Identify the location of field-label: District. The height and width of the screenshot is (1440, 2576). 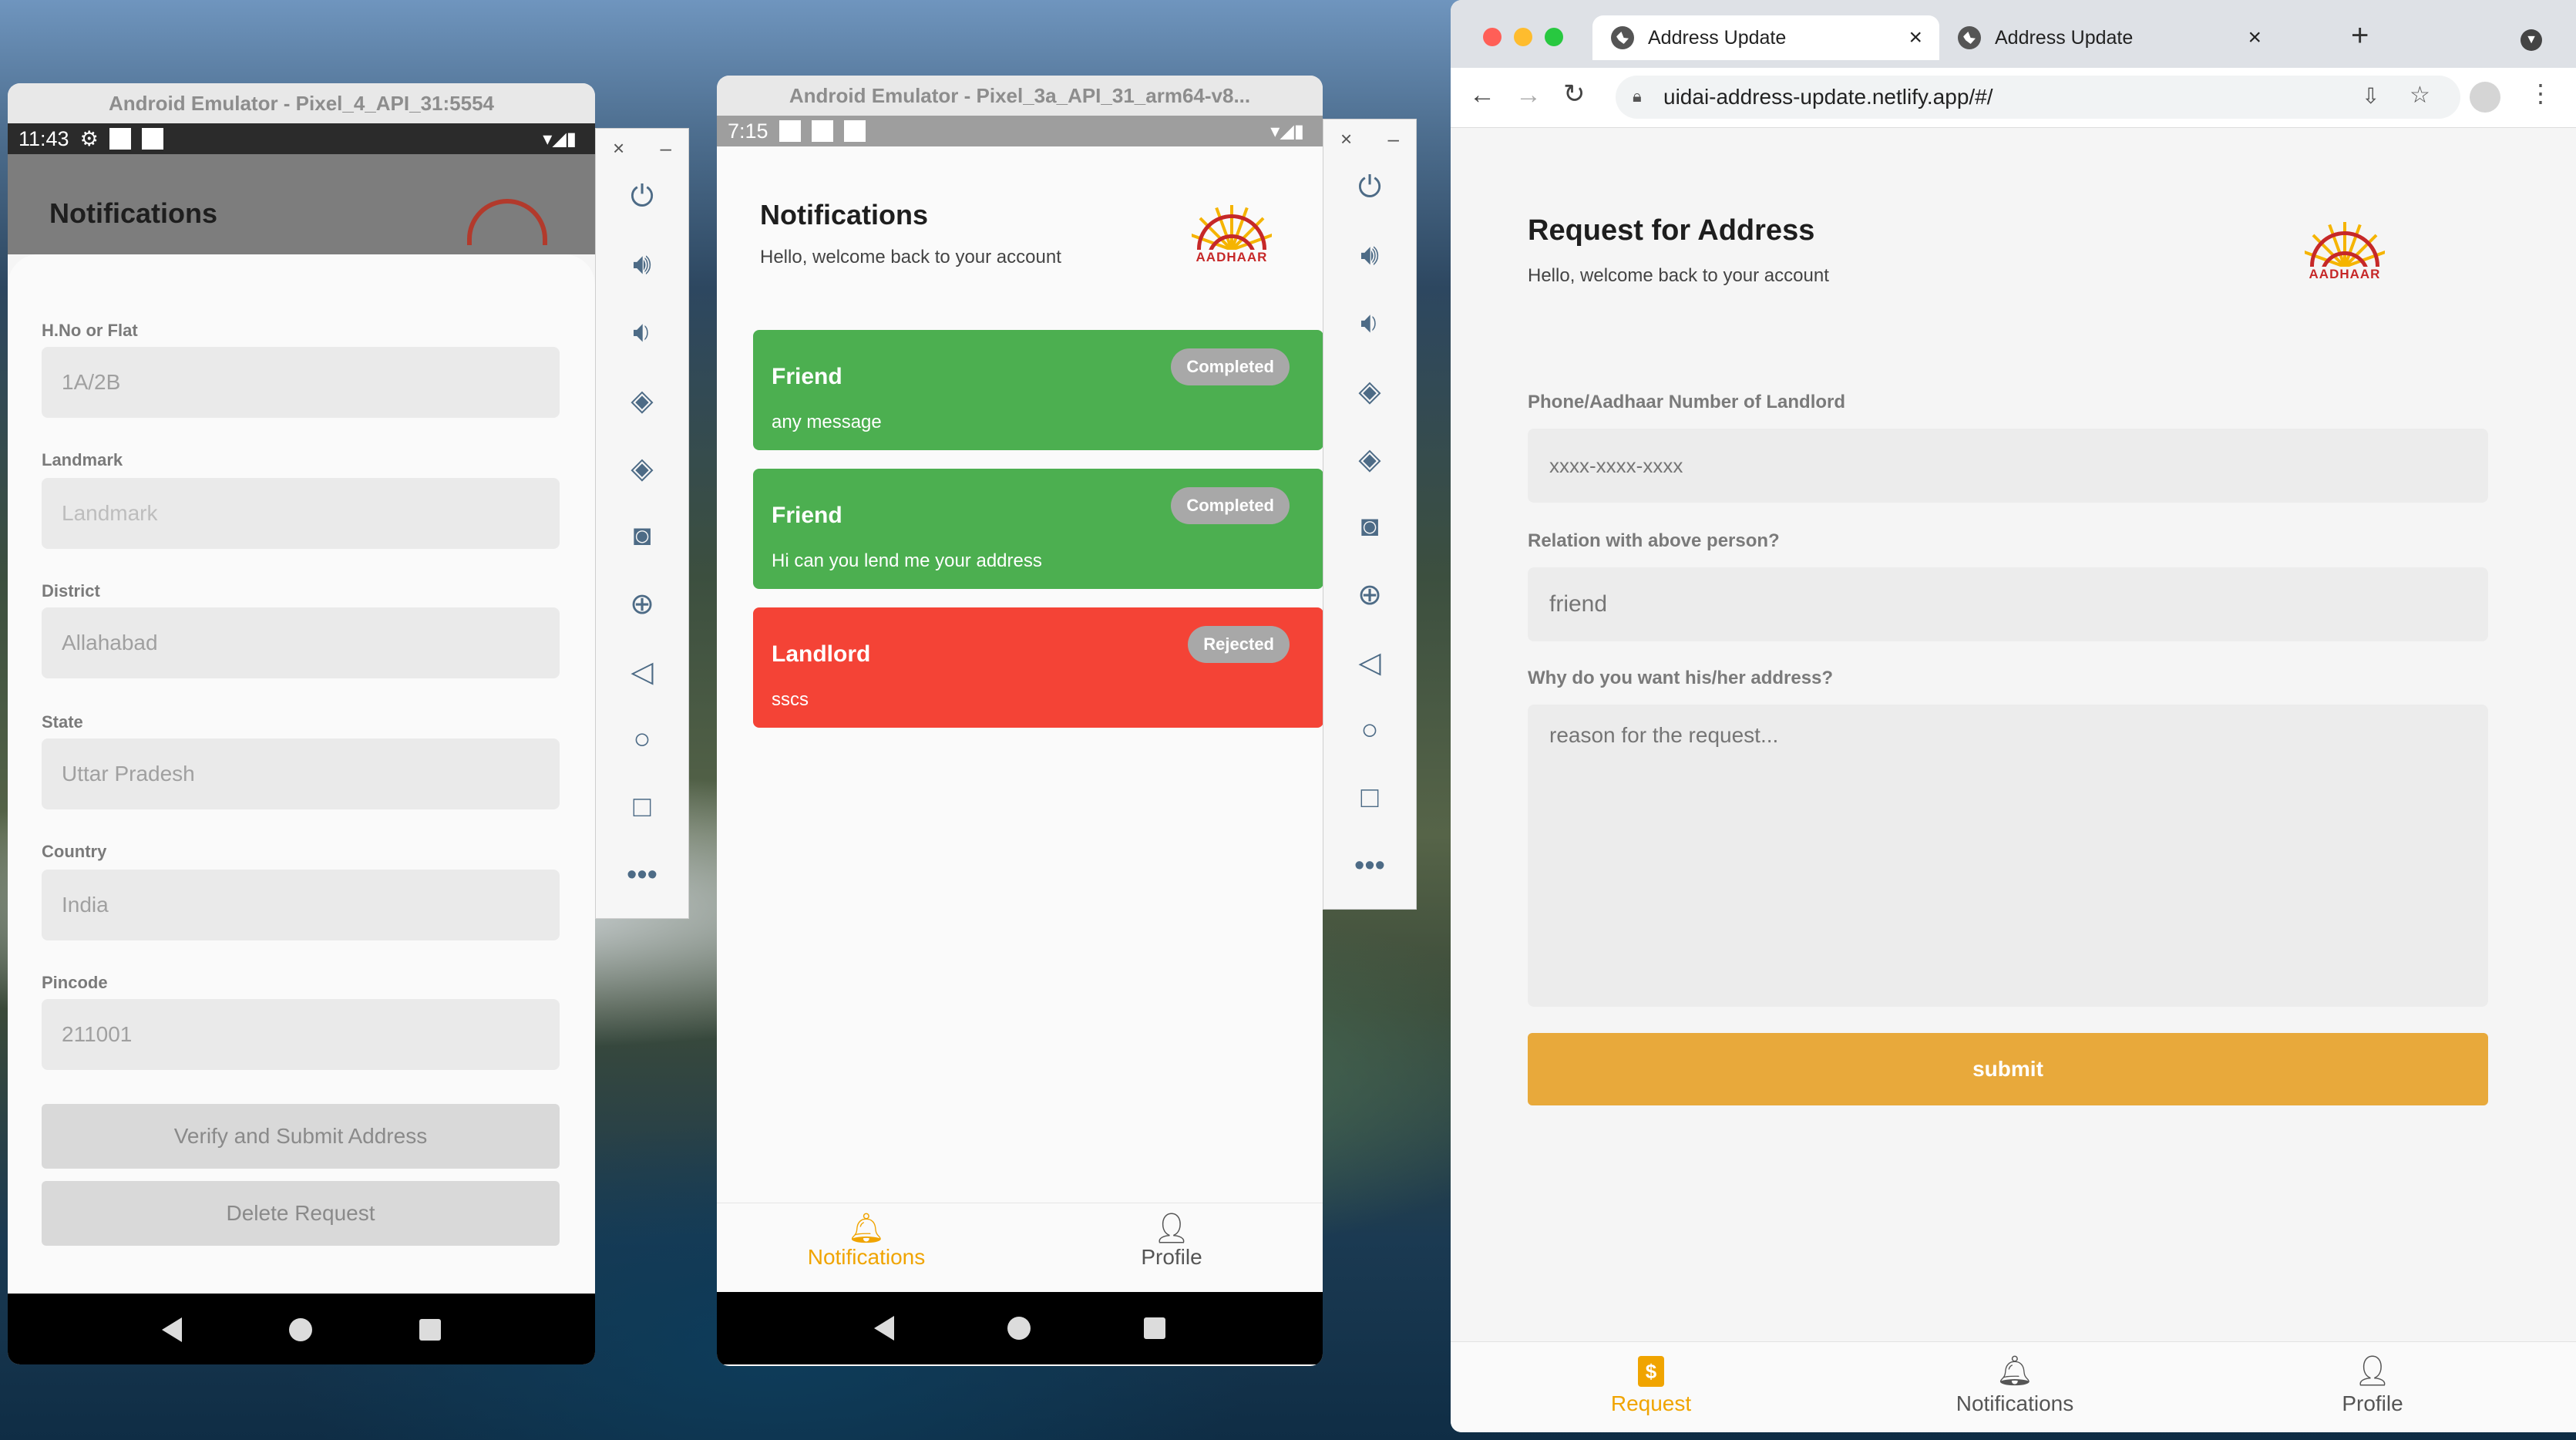
(71, 591).